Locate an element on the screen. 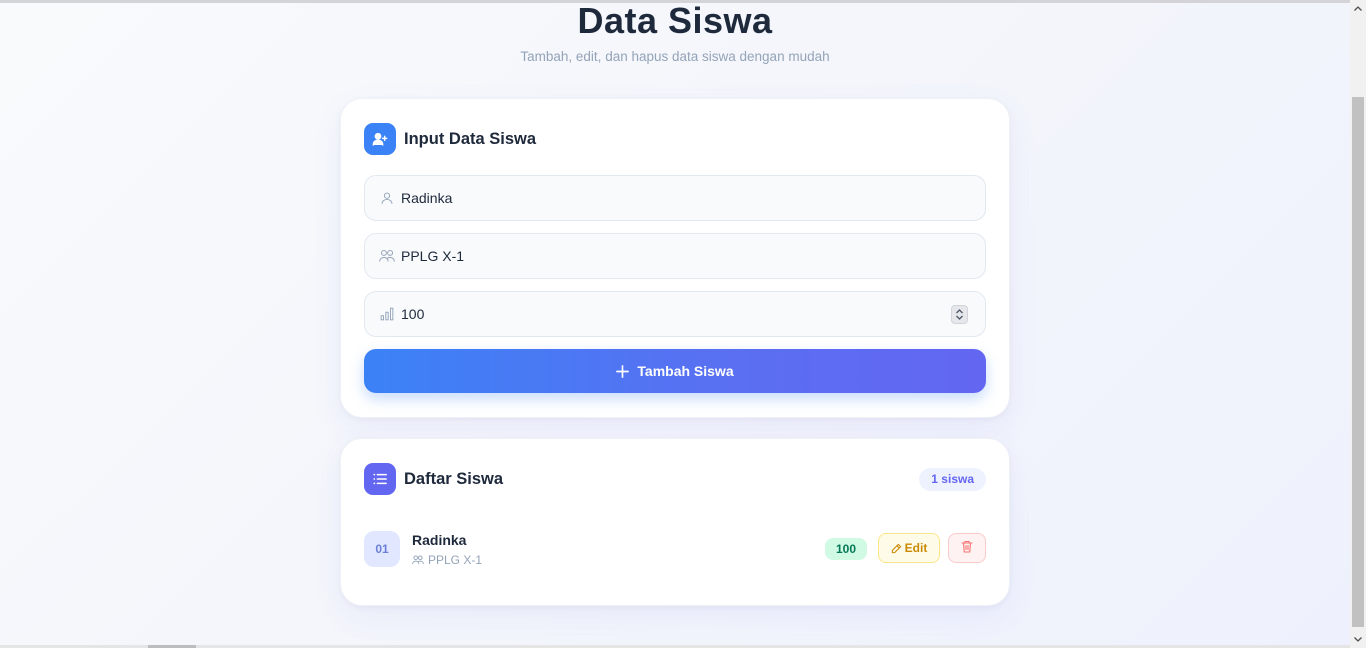  scrollbar-thumb is located at coordinates (1358, 362).